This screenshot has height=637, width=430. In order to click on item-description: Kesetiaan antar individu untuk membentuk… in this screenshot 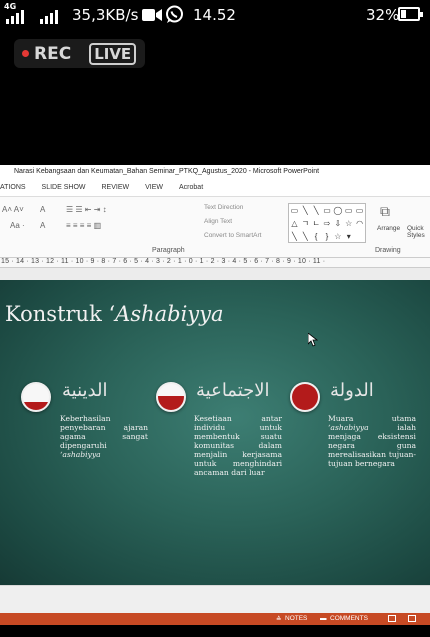, I will do `click(238, 445)`.